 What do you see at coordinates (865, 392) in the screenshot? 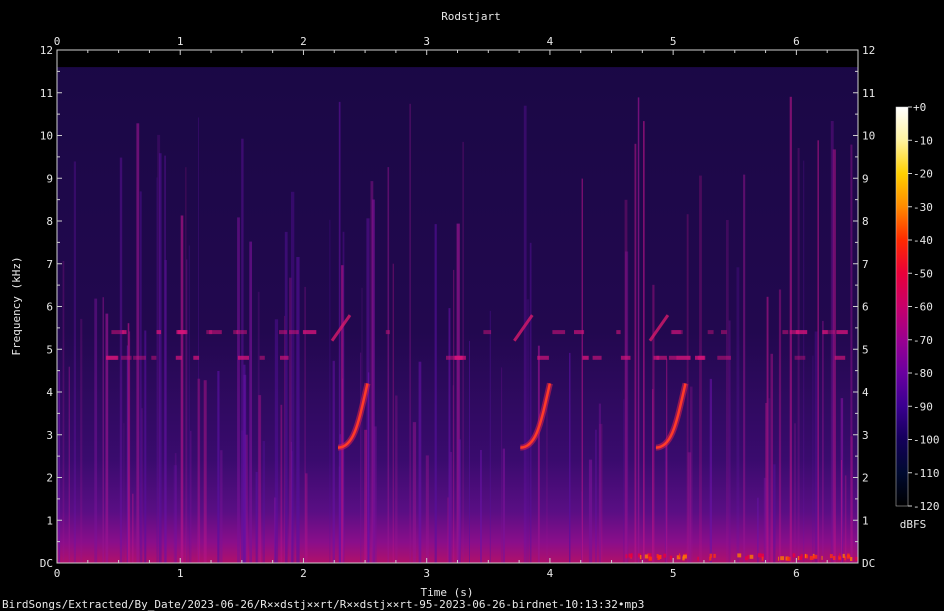
I see `y-tick-label-right: 4` at bounding box center [865, 392].